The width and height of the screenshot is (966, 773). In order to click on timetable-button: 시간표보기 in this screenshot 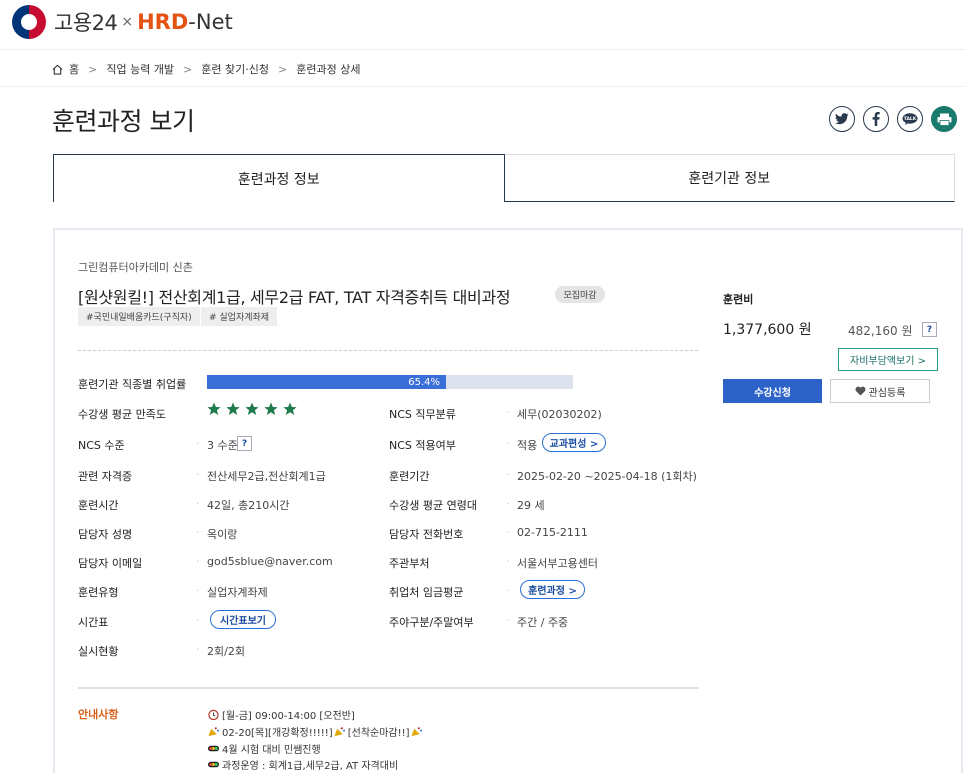, I will do `click(243, 619)`.